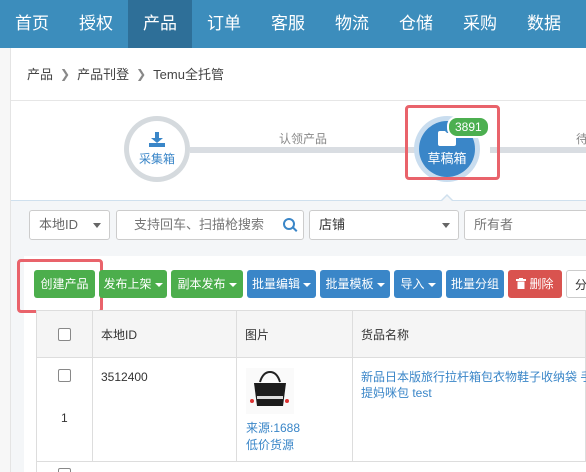 The image size is (586, 472). What do you see at coordinates (5, 260) in the screenshot?
I see `left-edge` at bounding box center [5, 260].